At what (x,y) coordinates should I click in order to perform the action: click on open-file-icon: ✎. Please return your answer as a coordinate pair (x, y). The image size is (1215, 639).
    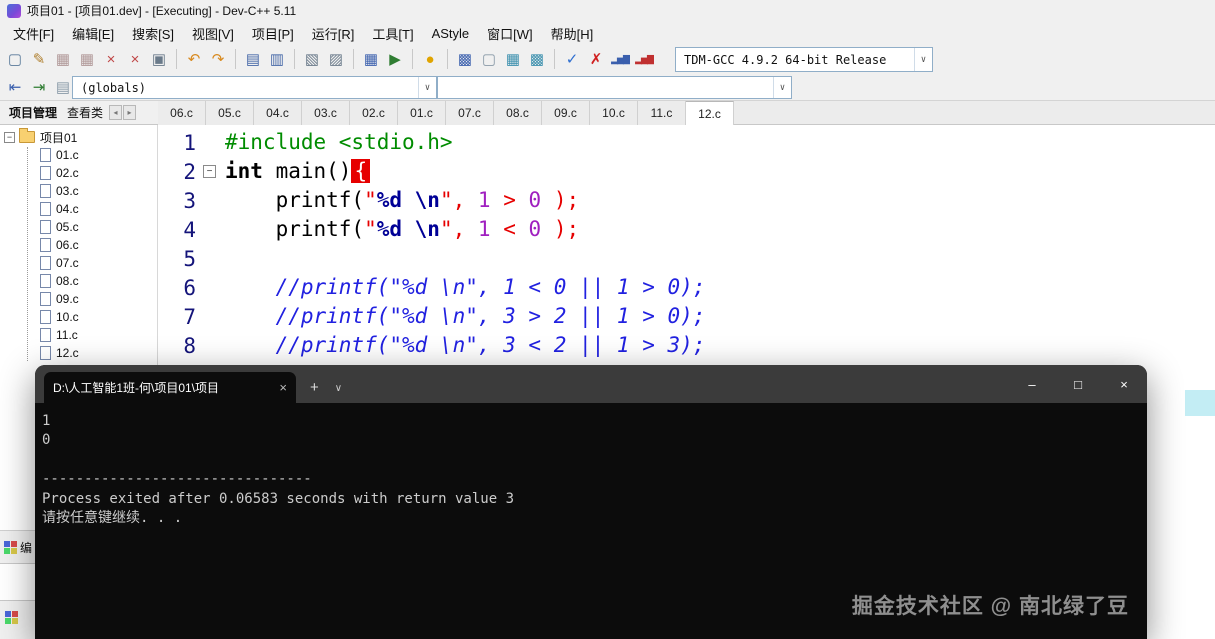
    Looking at the image, I should click on (39, 59).